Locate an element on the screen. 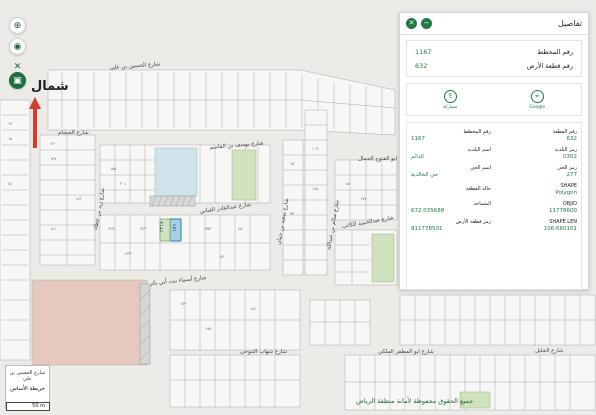 The height and width of the screenshot is (415, 596). attribute-label: رمز قطعة الأرض is located at coordinates (473, 221).